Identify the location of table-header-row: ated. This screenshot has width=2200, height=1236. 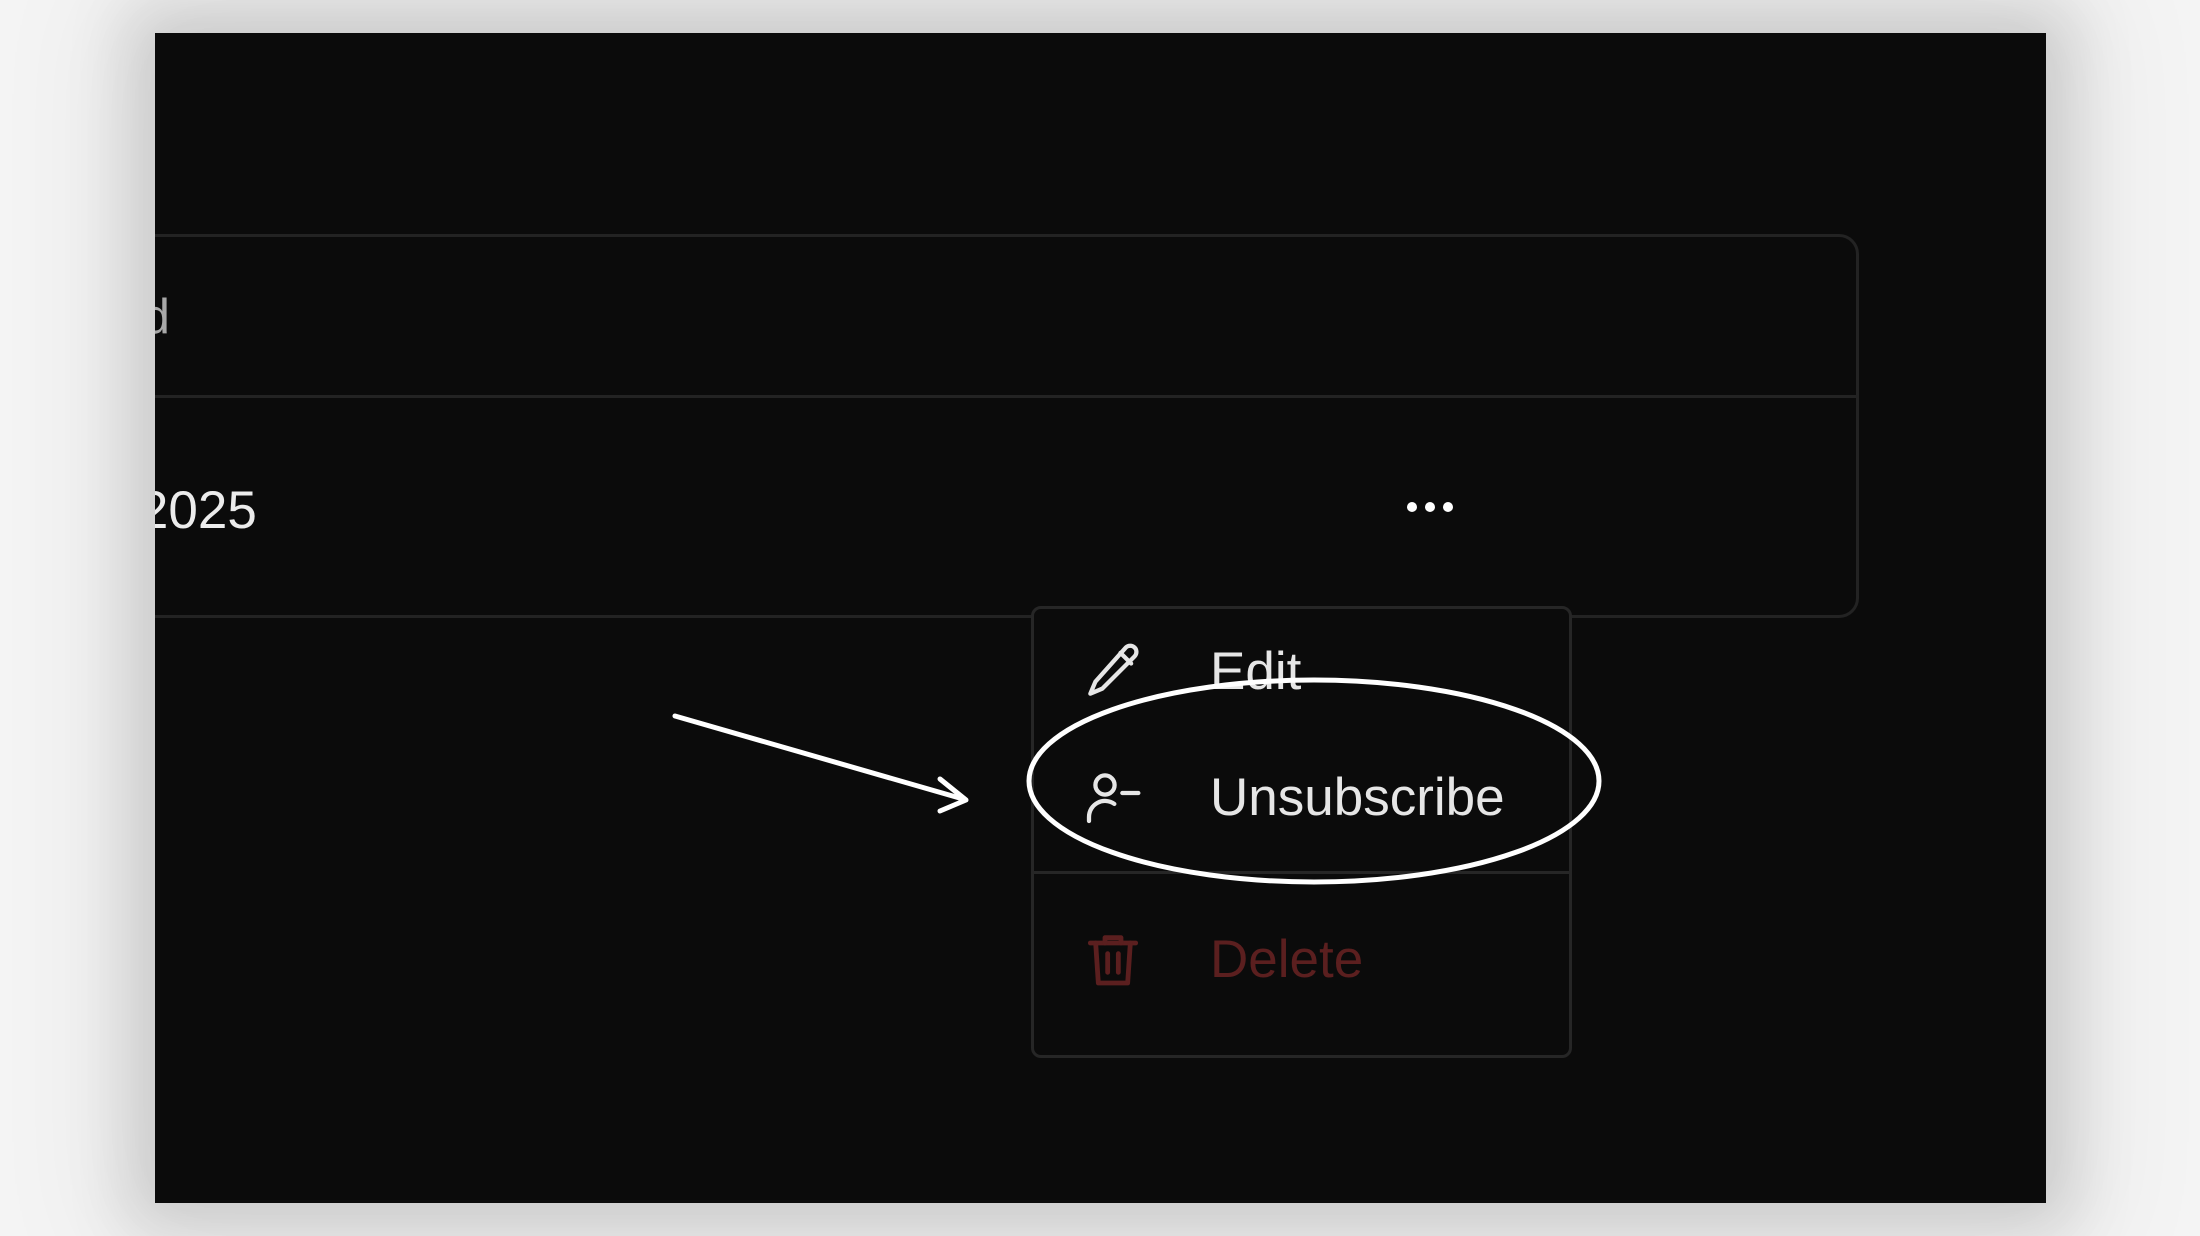
(1005, 317).